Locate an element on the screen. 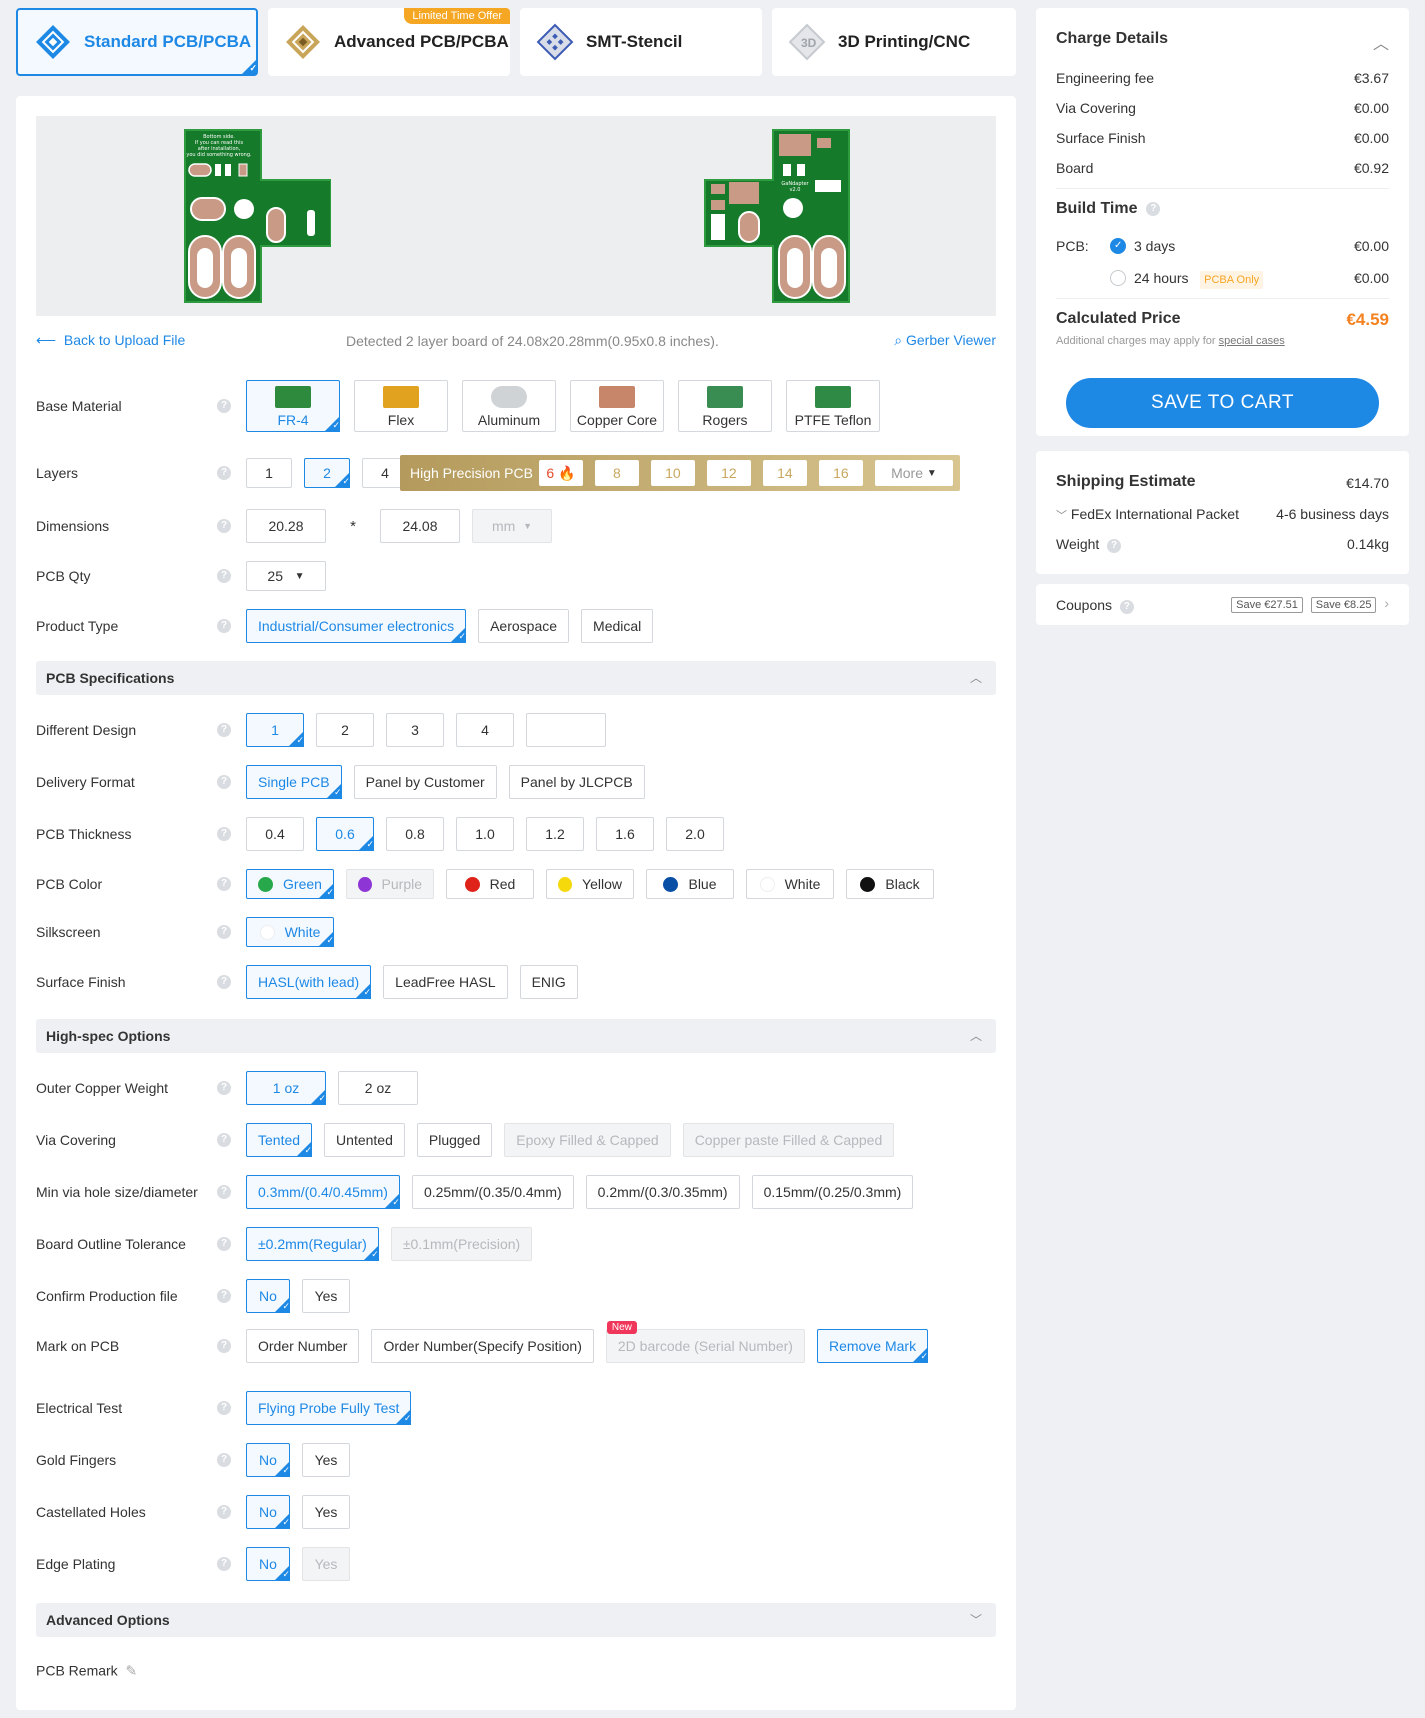 Image resolution: width=1425 pixels, height=1718 pixels. width-input: 20.28 is located at coordinates (286, 526).